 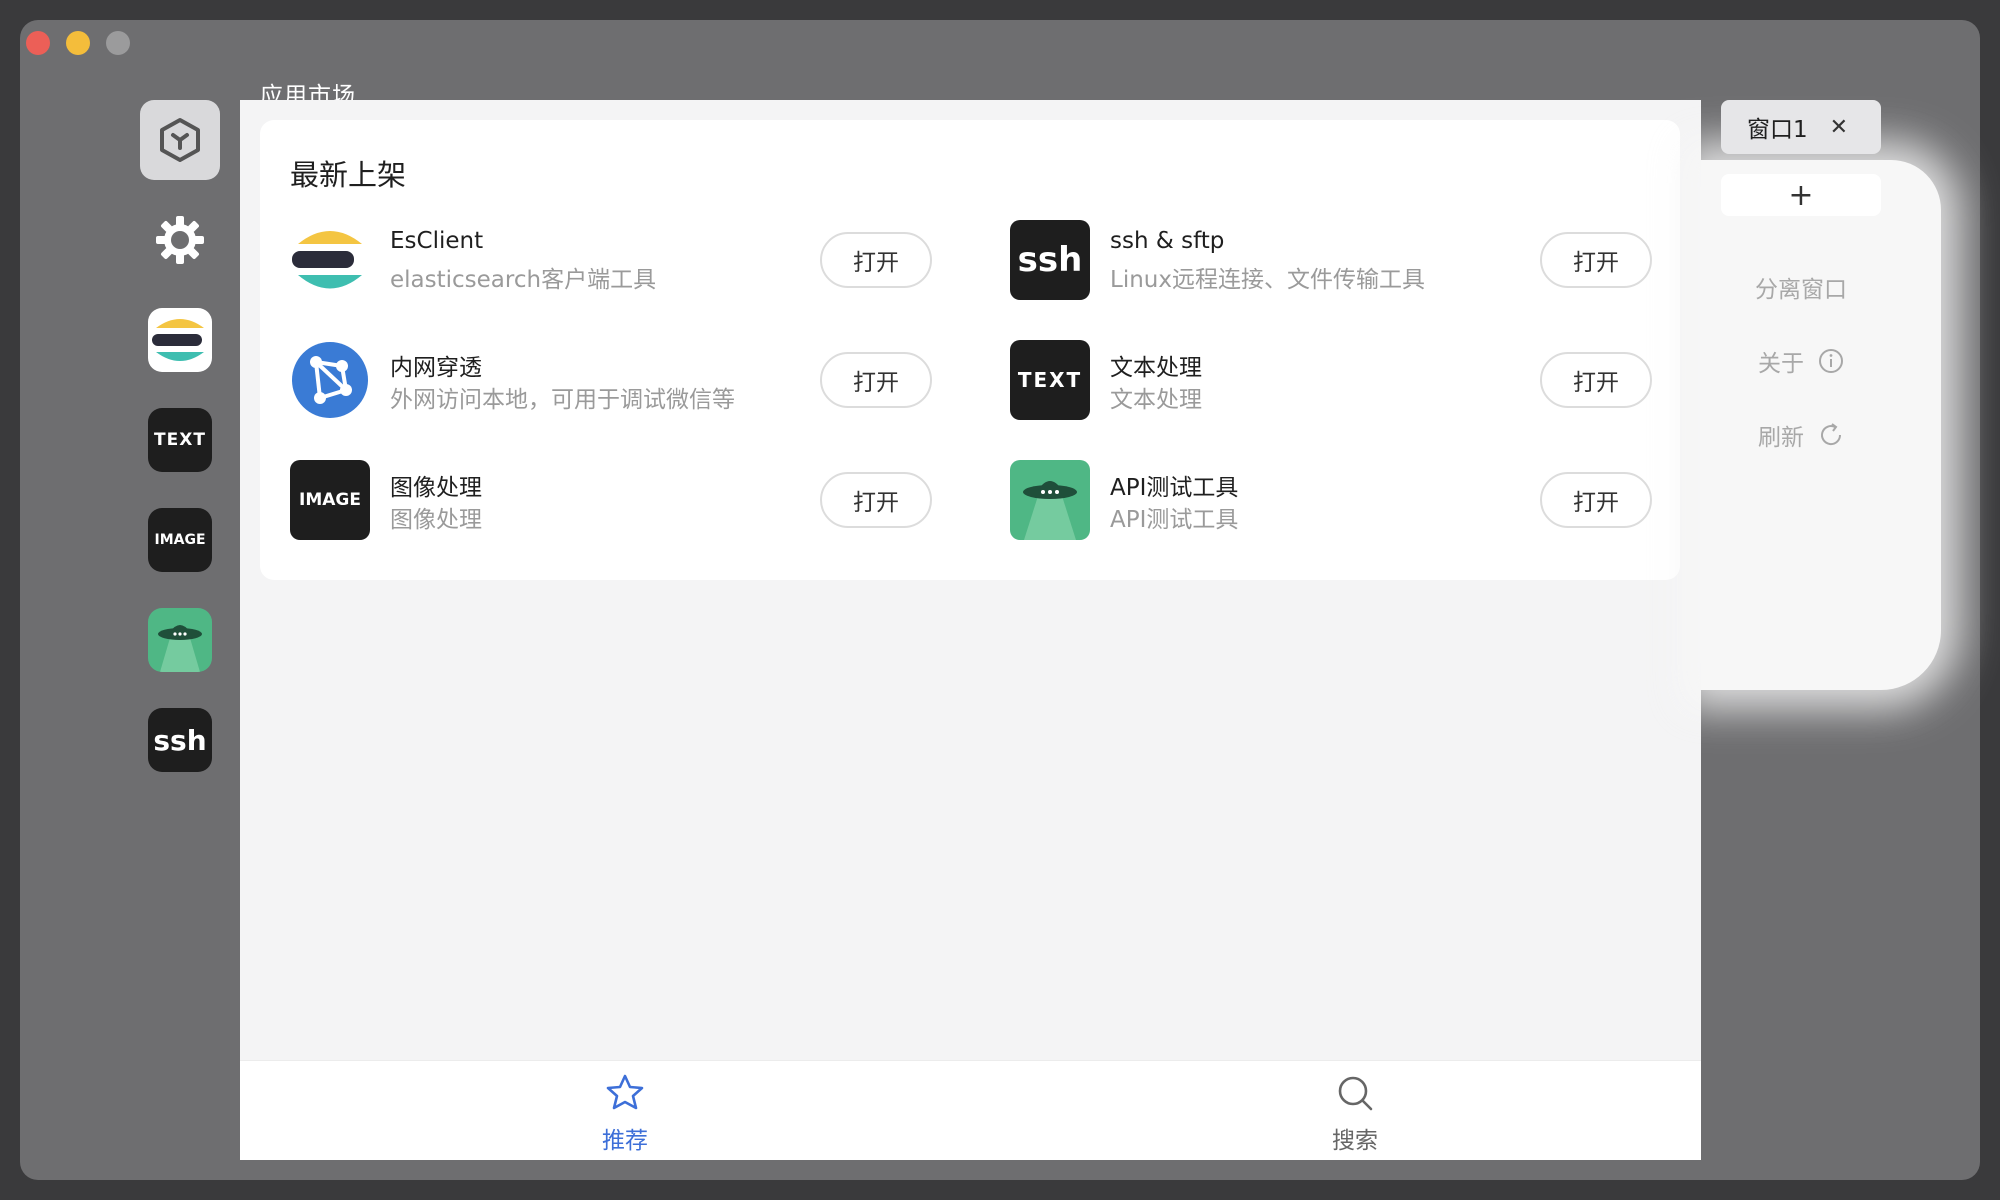 I want to click on sidebar-item-api, so click(x=180, y=640).